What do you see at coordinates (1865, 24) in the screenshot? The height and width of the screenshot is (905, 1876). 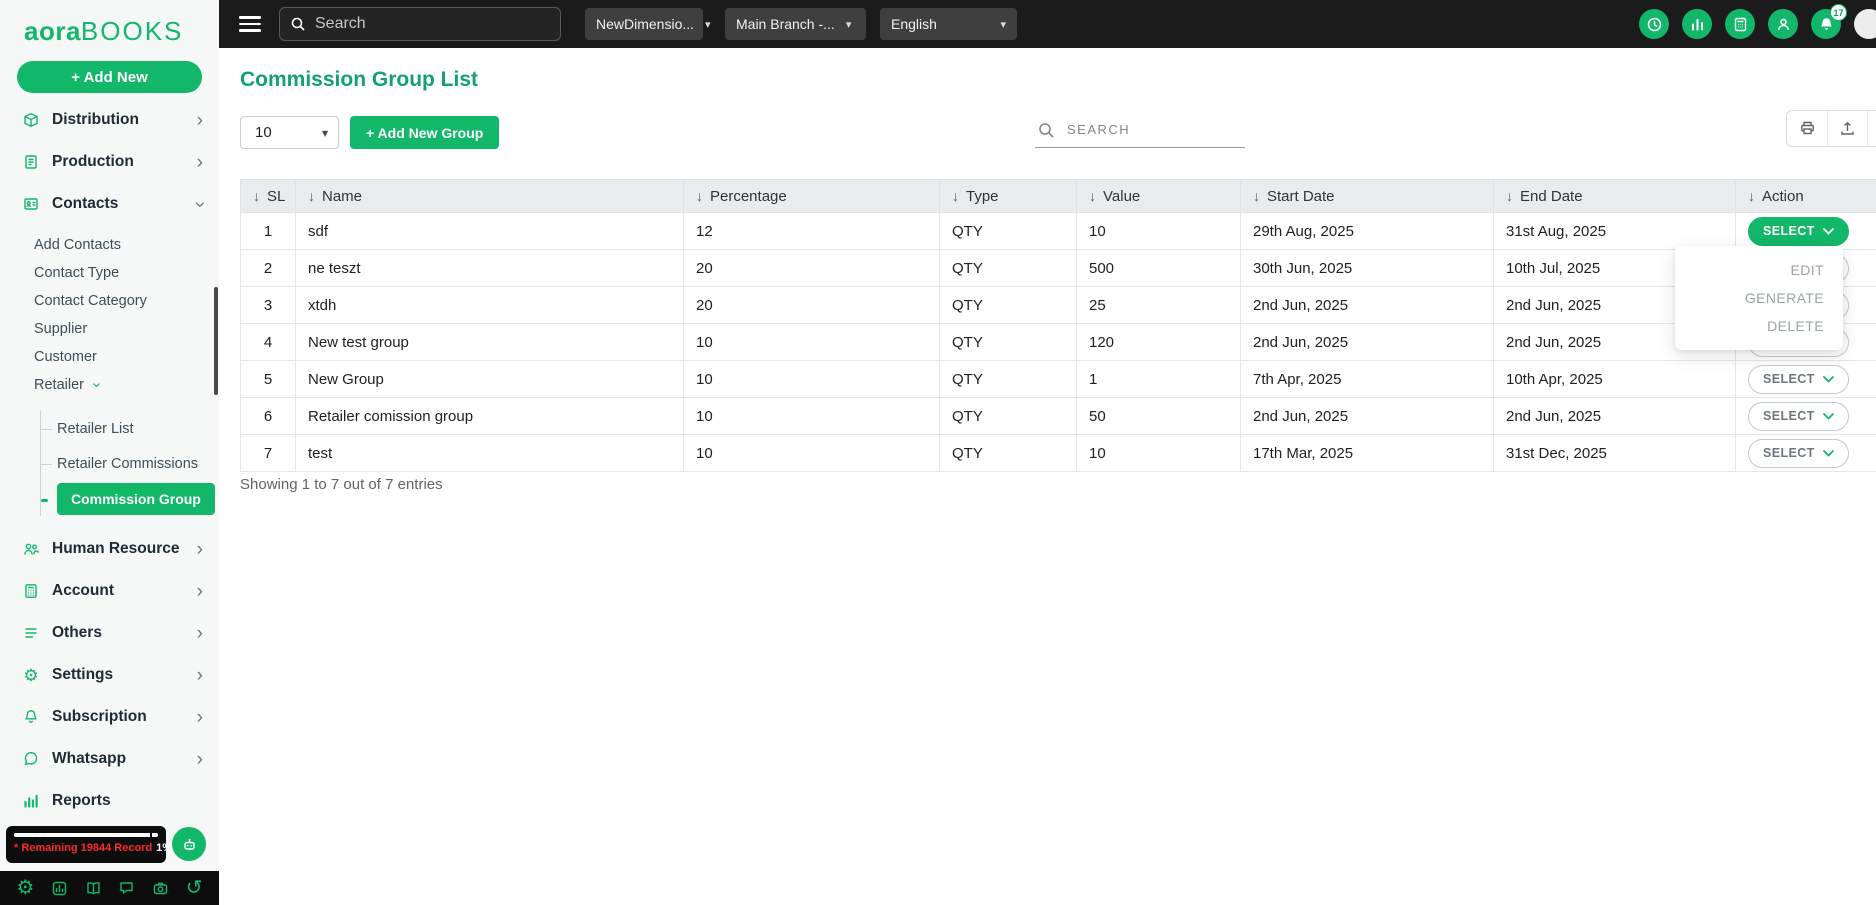 I see `profile-button` at bounding box center [1865, 24].